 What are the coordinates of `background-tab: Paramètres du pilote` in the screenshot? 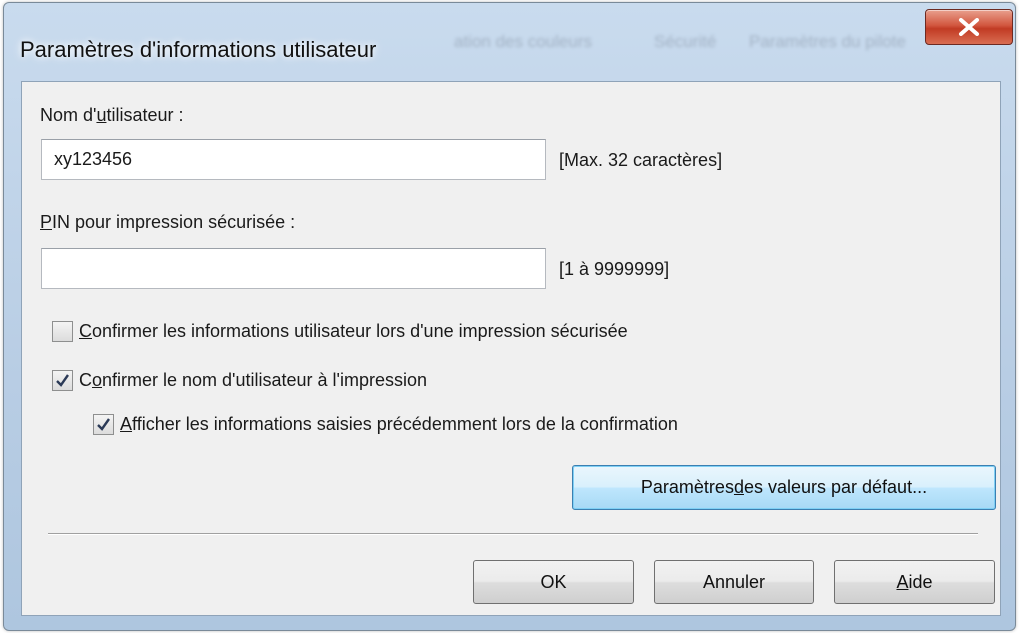 It's located at (827, 41).